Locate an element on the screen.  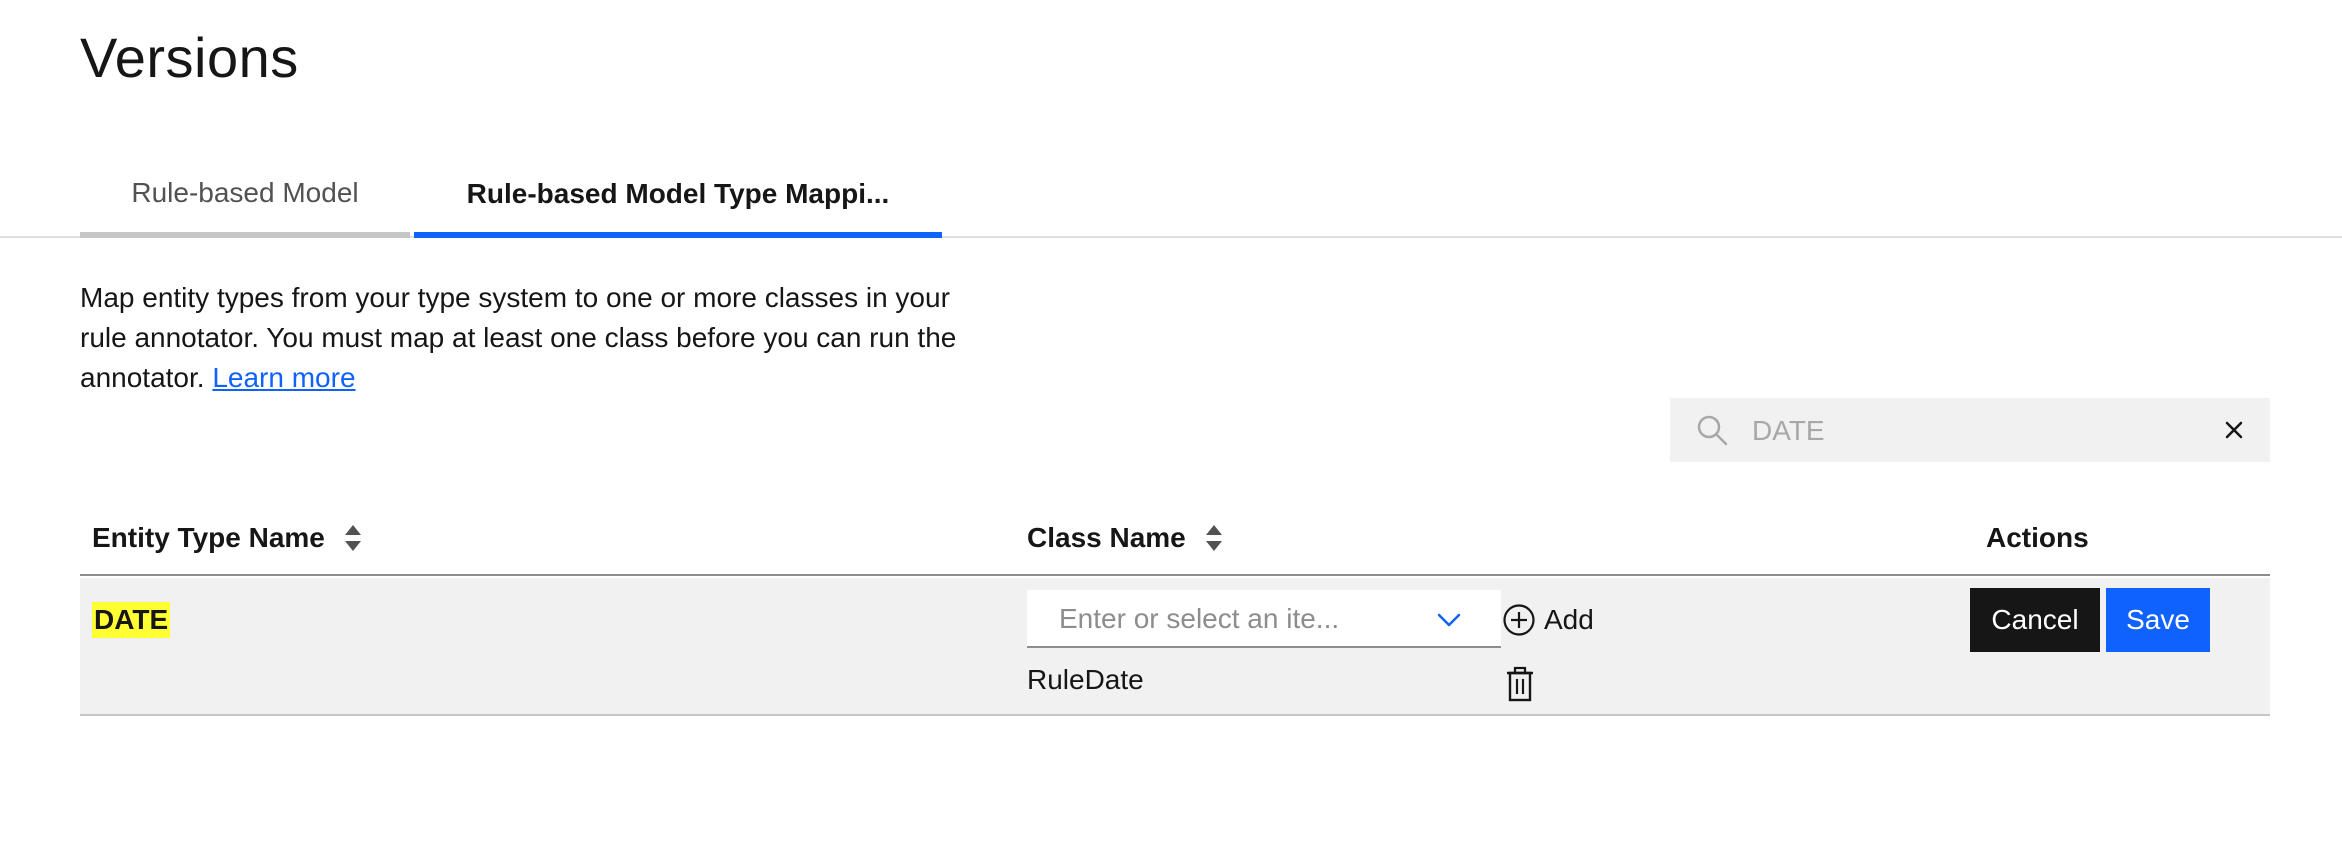
save-button: Save is located at coordinates (2158, 620).